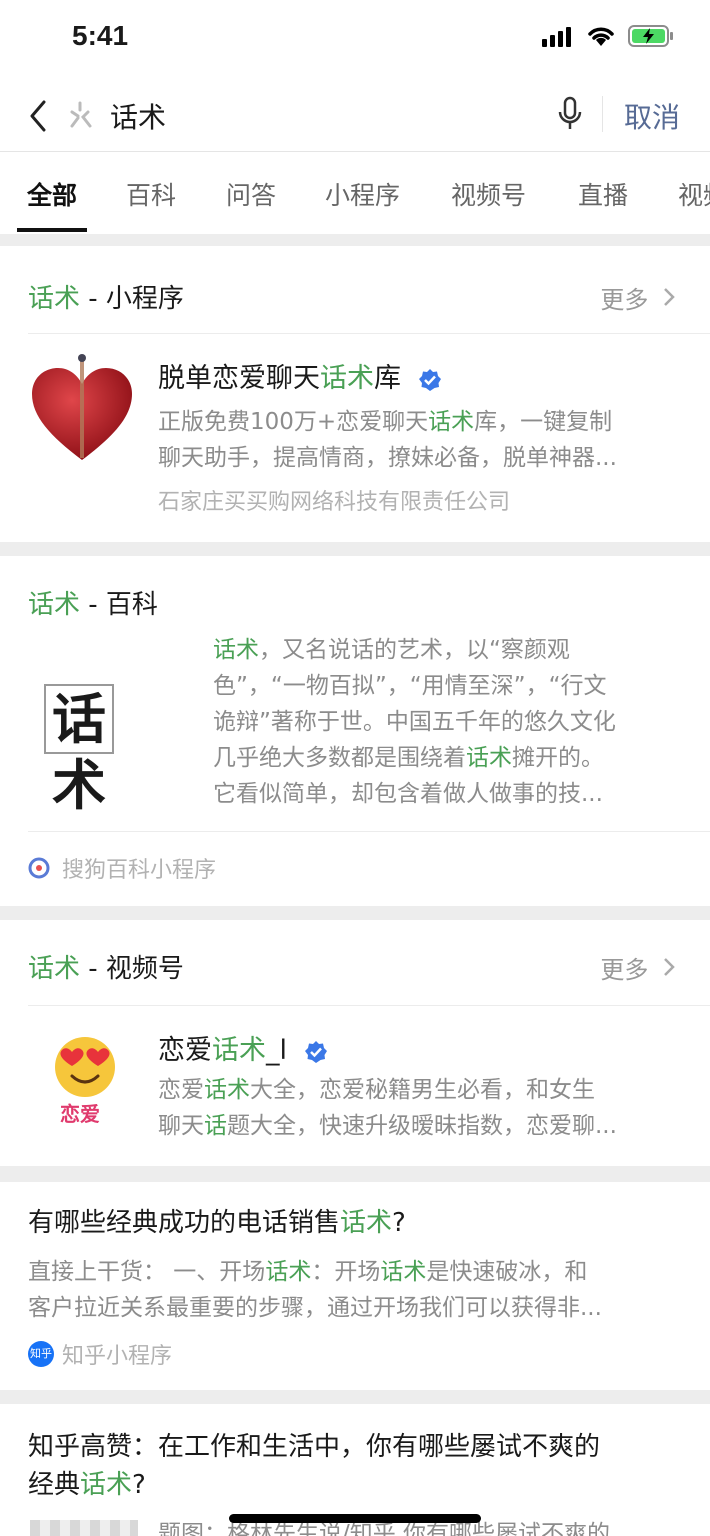 Image resolution: width=710 pixels, height=1536 pixels. I want to click on tab-qa: 问答, so click(251, 194).